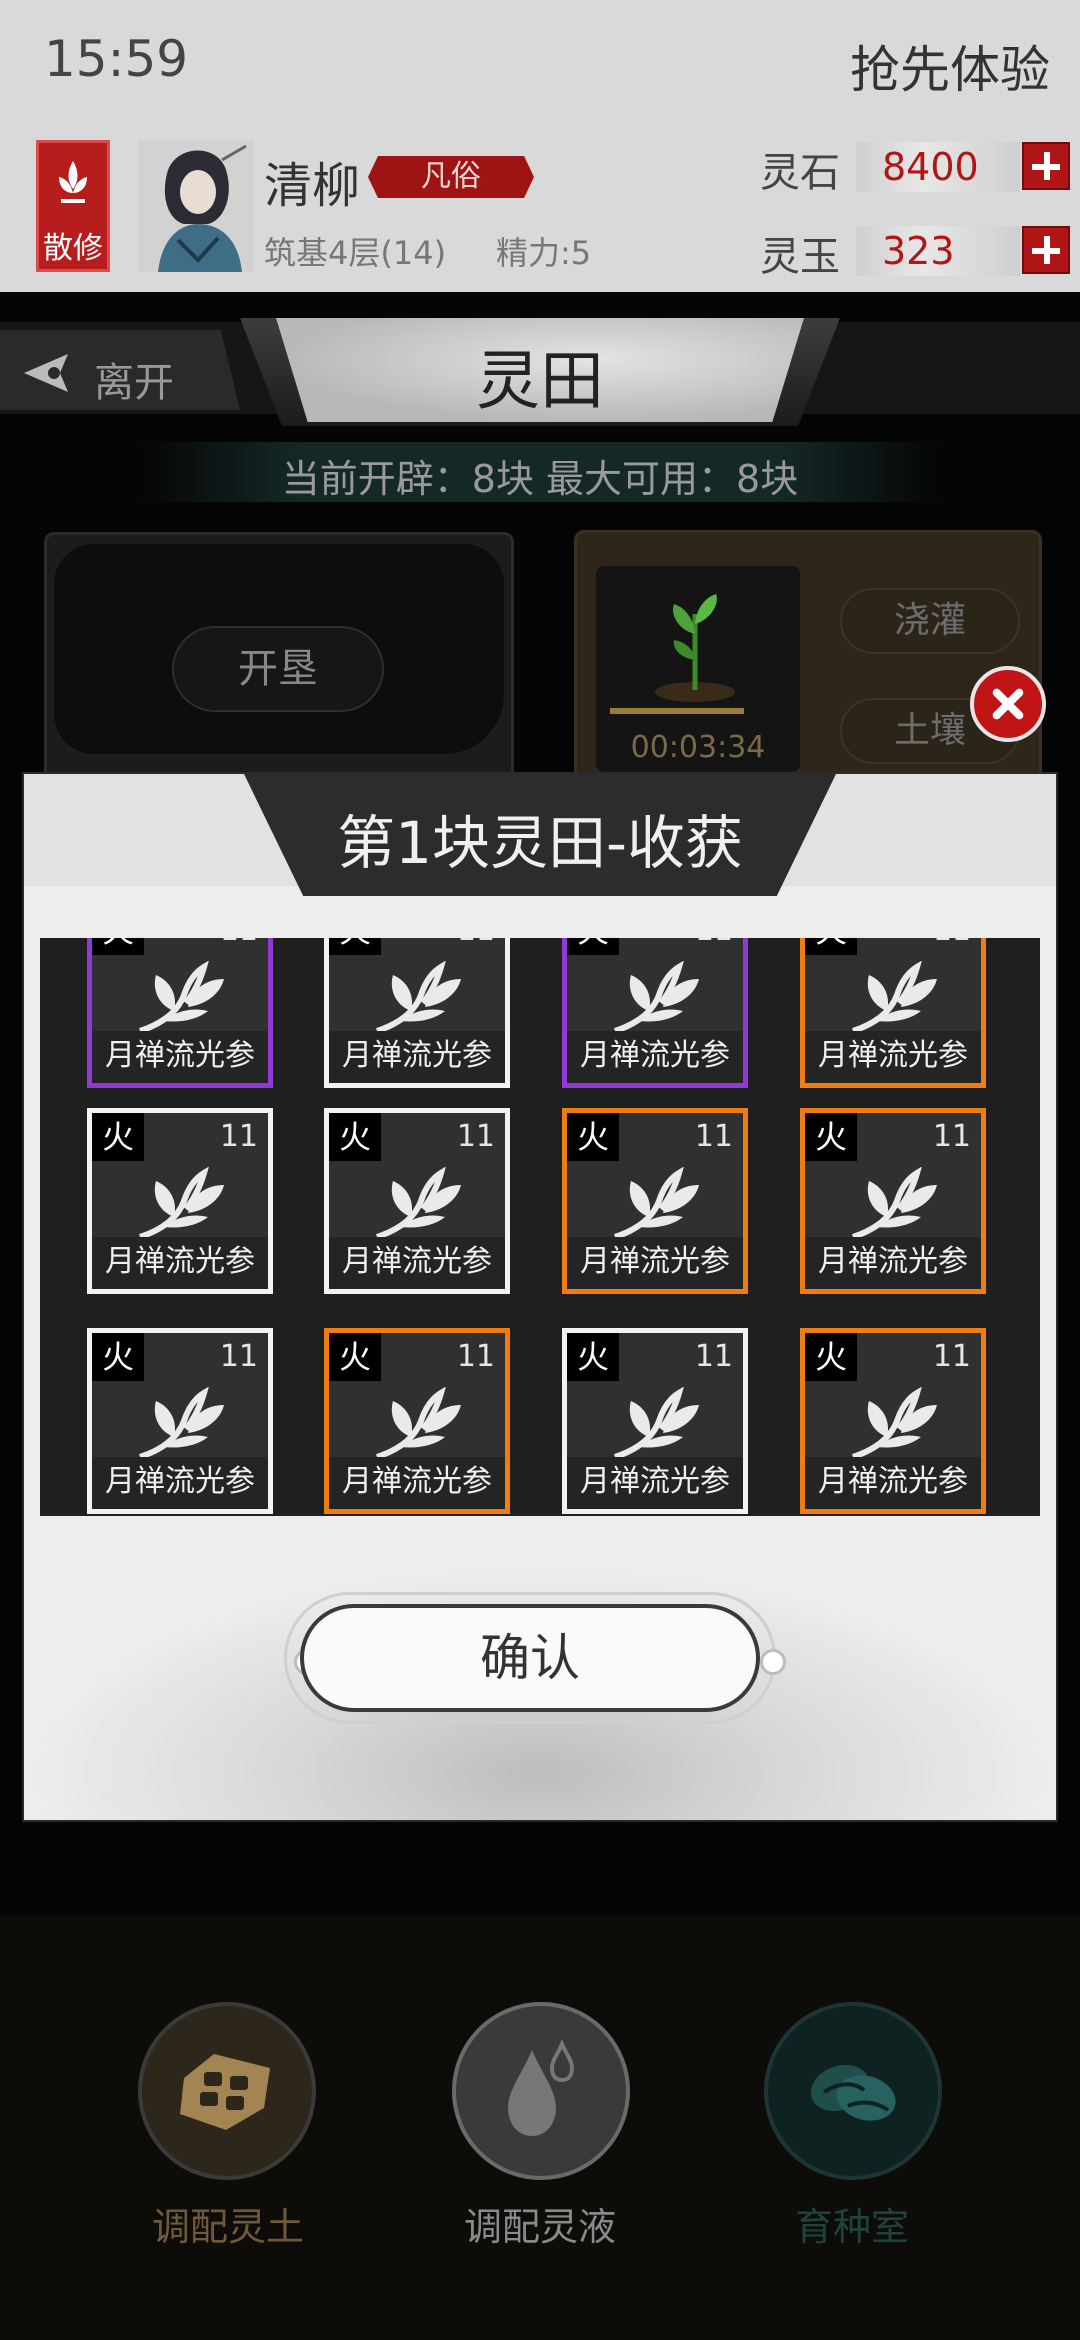 The width and height of the screenshot is (1080, 2340). I want to click on mix-soil-button, so click(227, 2091).